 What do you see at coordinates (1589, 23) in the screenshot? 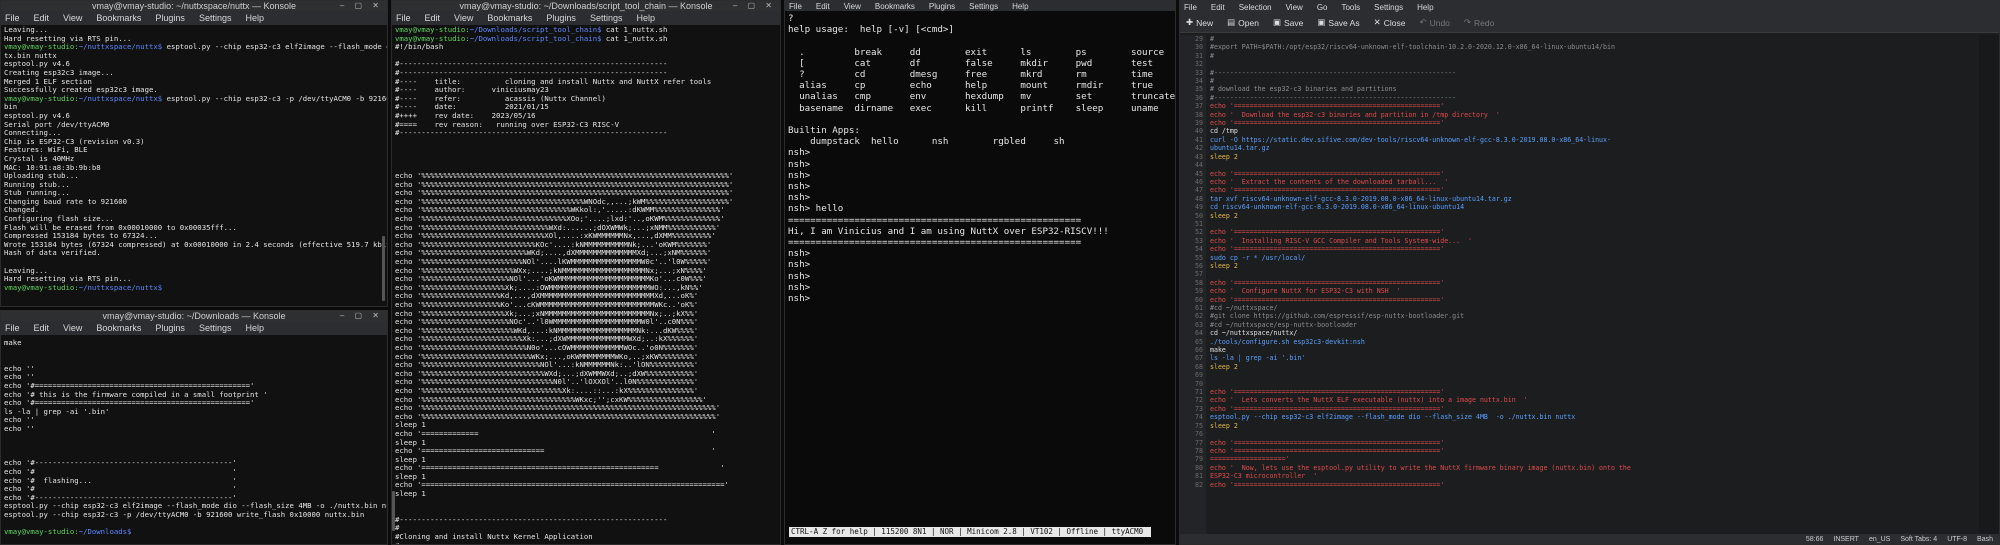
I see `editor-toolbar: ✚ New ▤ Open ▣ Save ▣ Save As ✕ Close ↶ Undo ↷ Redo` at bounding box center [1589, 23].